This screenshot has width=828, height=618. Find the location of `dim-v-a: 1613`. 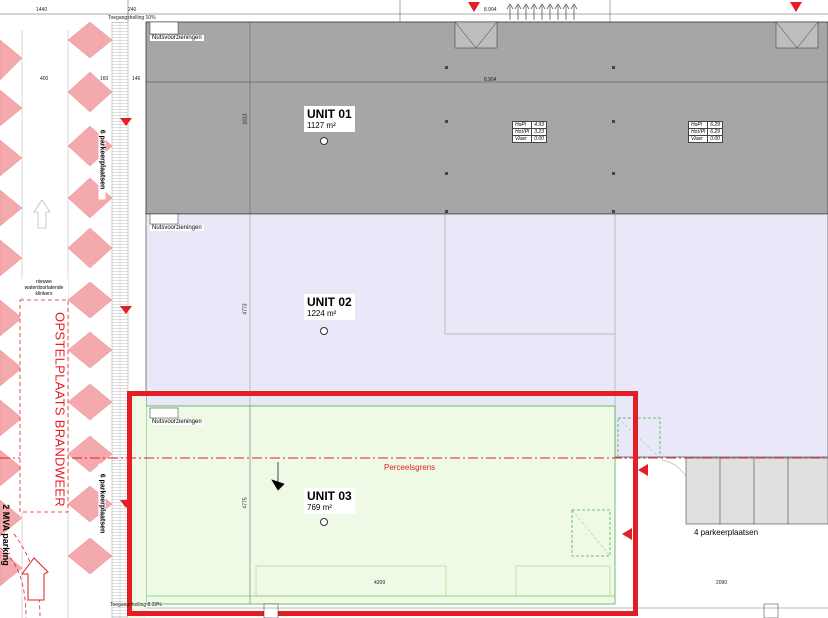

dim-v-a: 1613 is located at coordinates (245, 119).